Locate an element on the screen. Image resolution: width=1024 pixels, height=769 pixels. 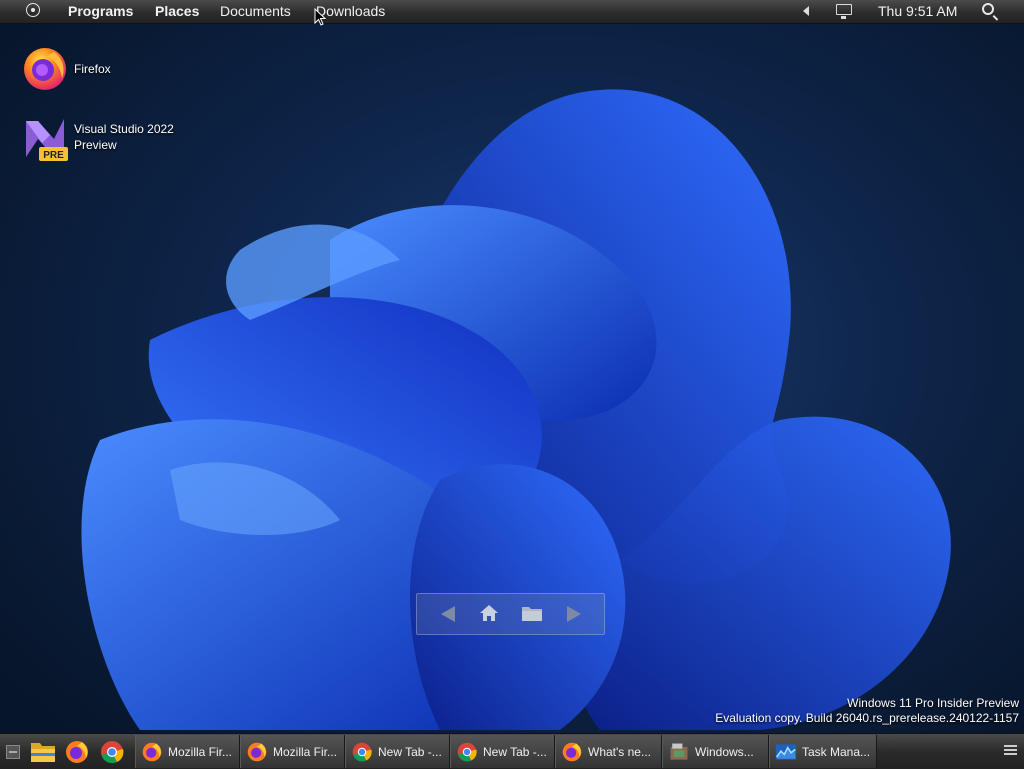
main-menu-icon is located at coordinates (33, 10).